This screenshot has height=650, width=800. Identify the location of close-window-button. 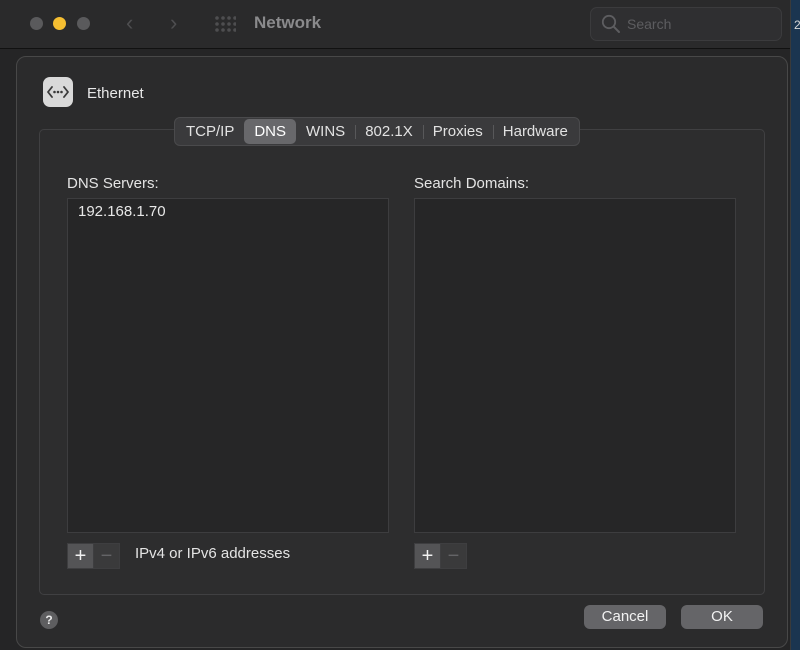
(36, 23).